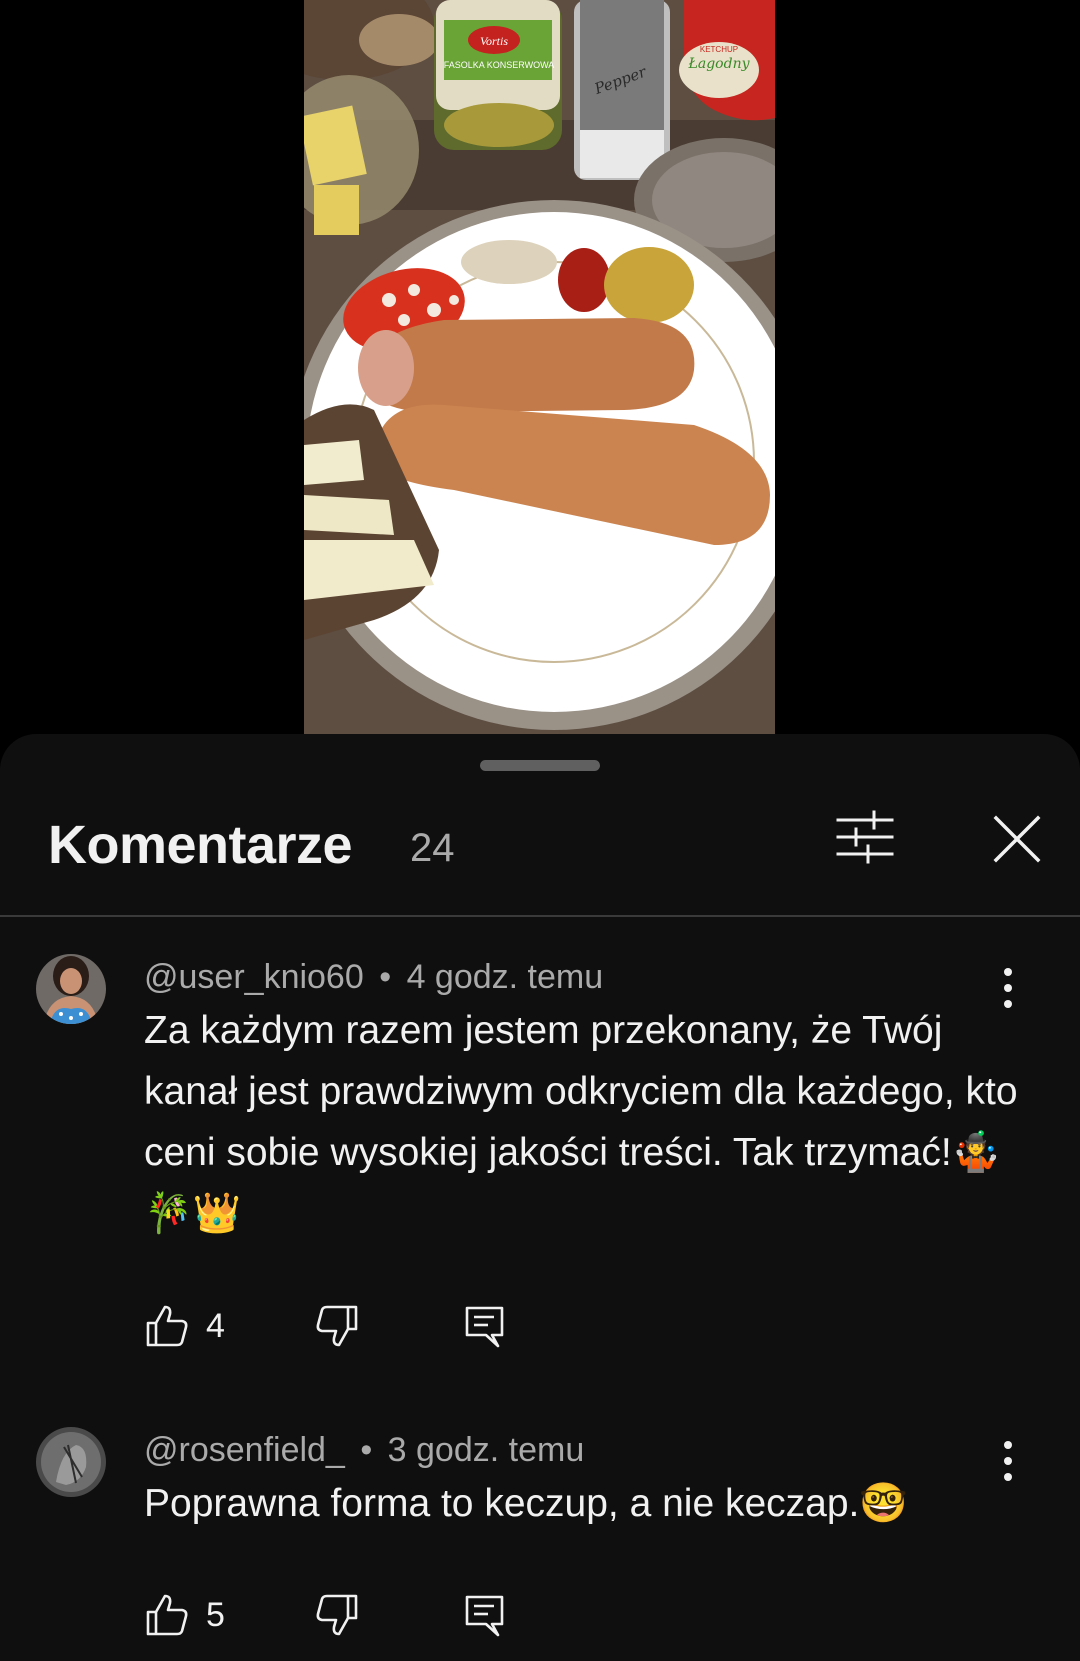 This screenshot has height=1661, width=1080. What do you see at coordinates (540, 856) in the screenshot?
I see `comments-header: Komentarze 24` at bounding box center [540, 856].